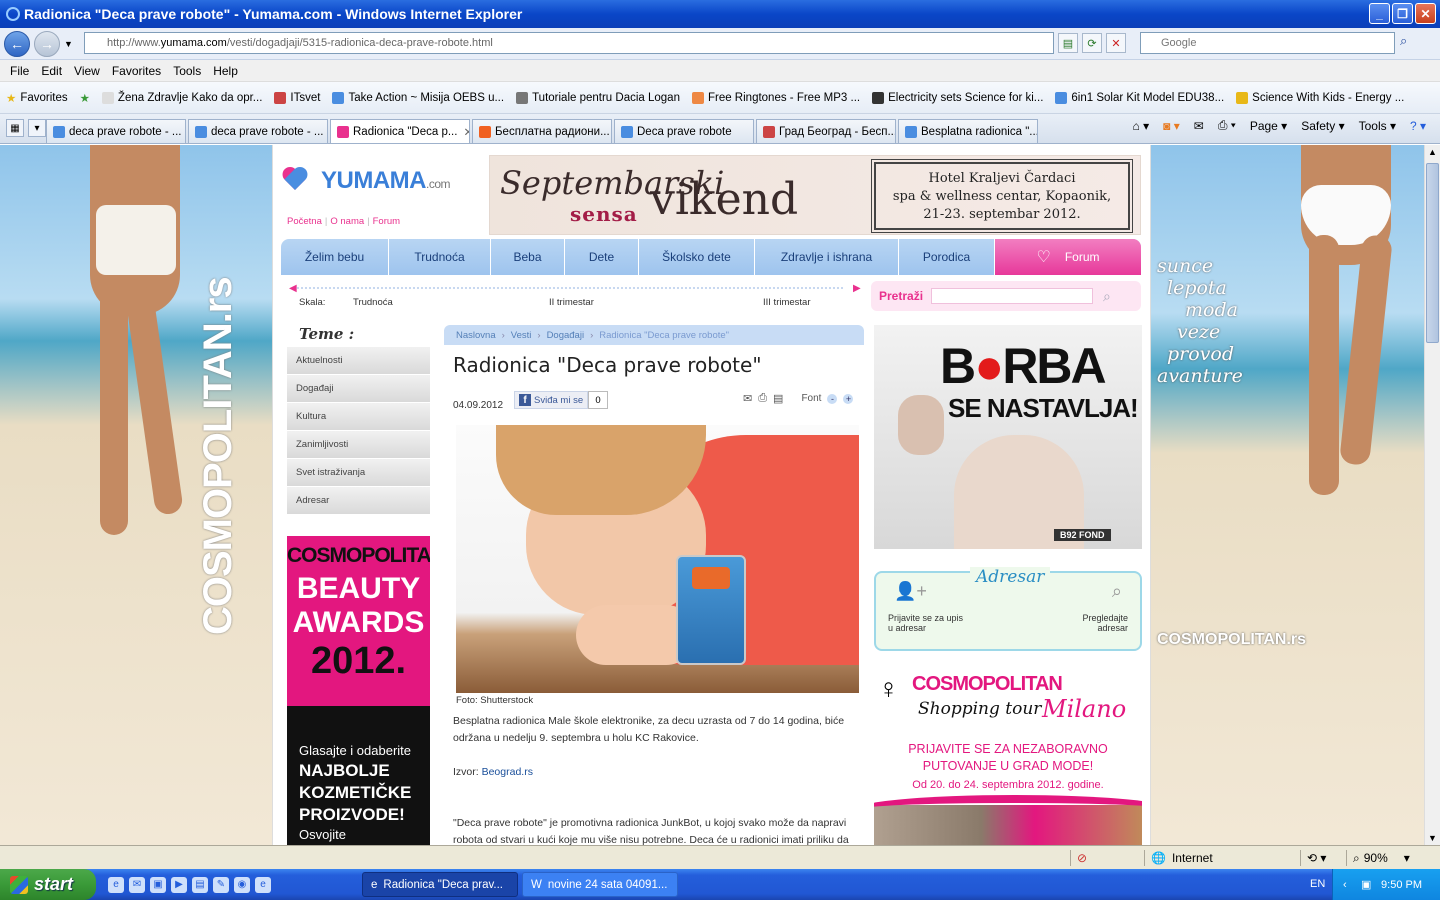 The height and width of the screenshot is (900, 1440). I want to click on maximize-button: ❐, so click(1402, 13).